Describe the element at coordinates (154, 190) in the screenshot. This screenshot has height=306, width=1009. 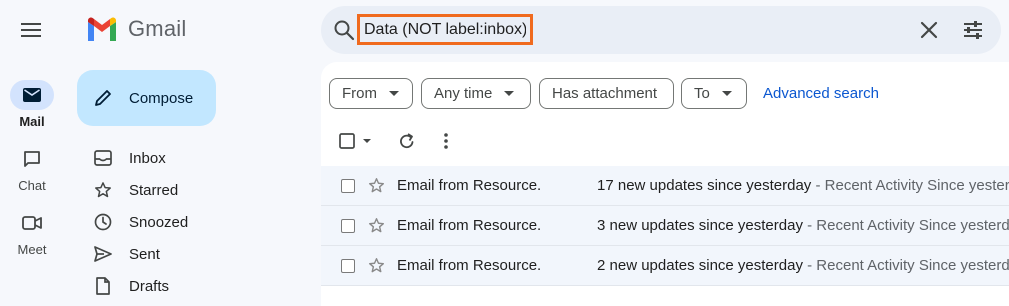
I see `nav-label-starred: Starred` at that location.